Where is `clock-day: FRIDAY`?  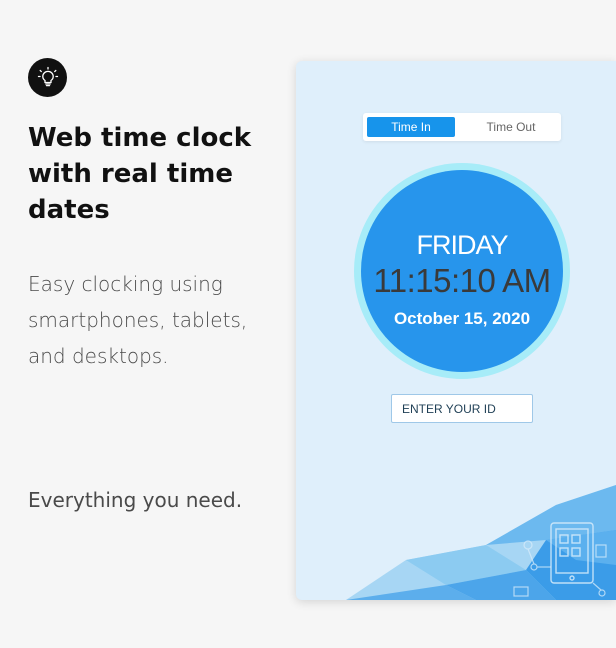
clock-day: FRIDAY is located at coordinates (462, 245).